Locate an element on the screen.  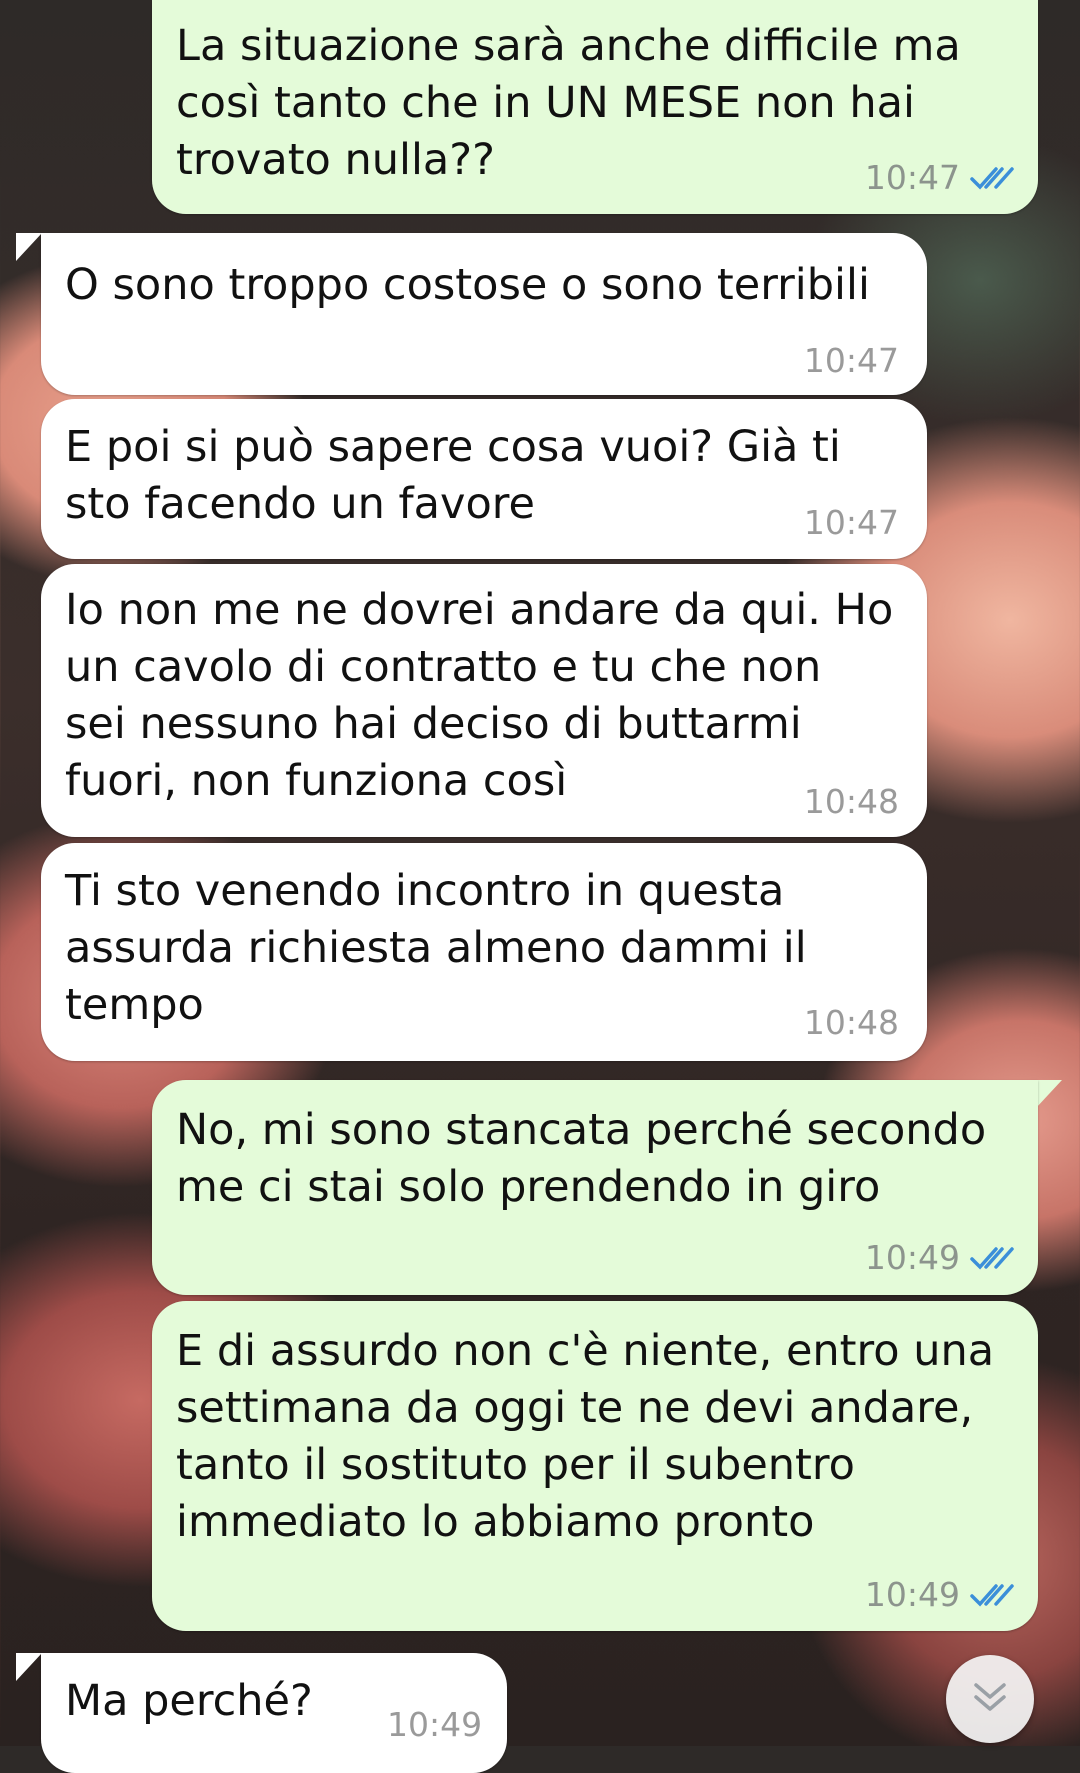
message-bubble-incoming: Ma perché? 10:49 is located at coordinates (274, 1713).